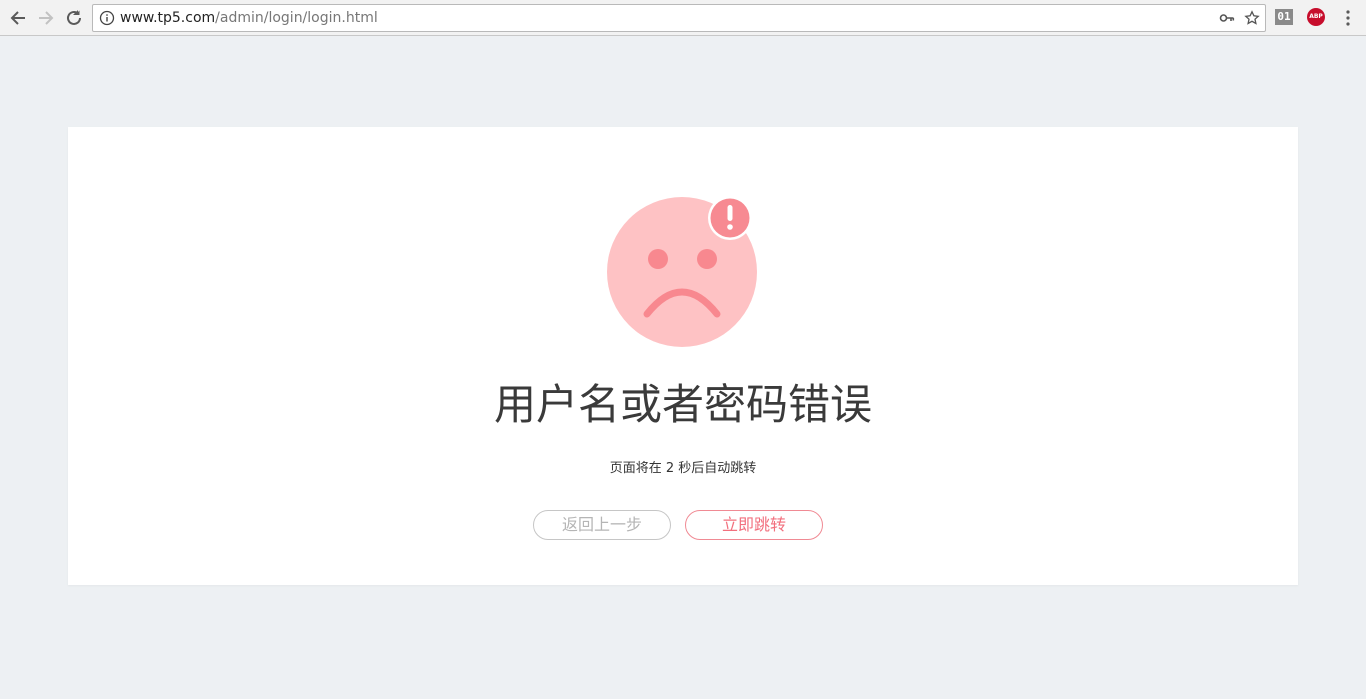 This screenshot has height=699, width=1366. What do you see at coordinates (679, 18) in the screenshot?
I see `address-bar: www.tp5.com/admin/login/login.html` at bounding box center [679, 18].